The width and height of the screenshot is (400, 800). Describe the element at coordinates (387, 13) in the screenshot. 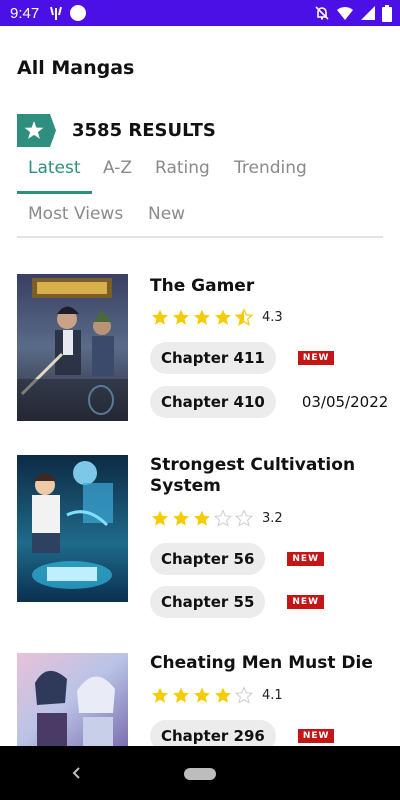

I see `battery-icon` at that location.